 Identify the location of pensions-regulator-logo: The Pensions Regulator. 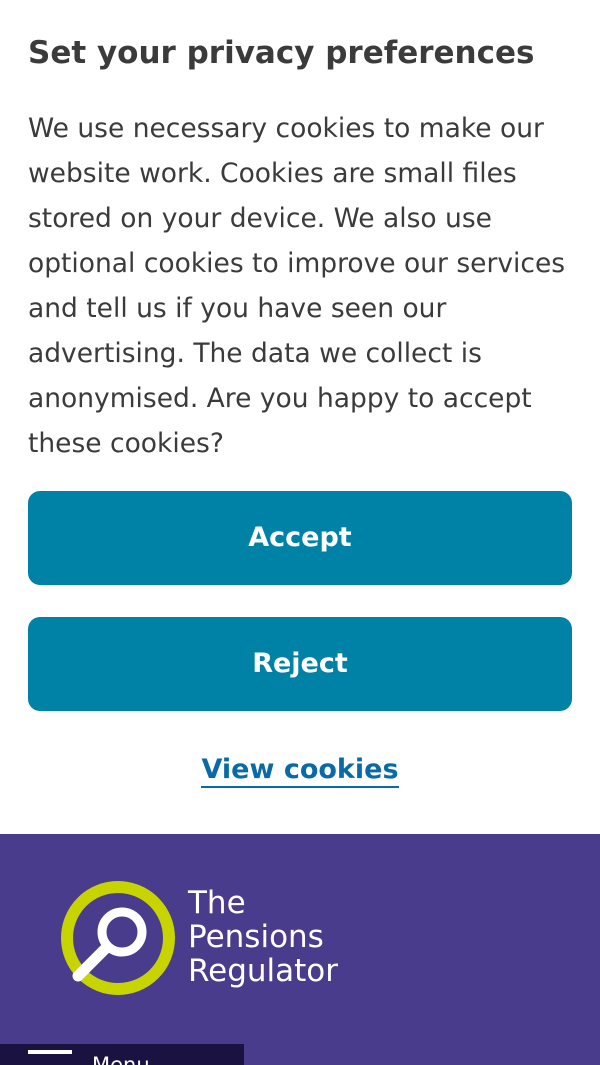
(225, 941).